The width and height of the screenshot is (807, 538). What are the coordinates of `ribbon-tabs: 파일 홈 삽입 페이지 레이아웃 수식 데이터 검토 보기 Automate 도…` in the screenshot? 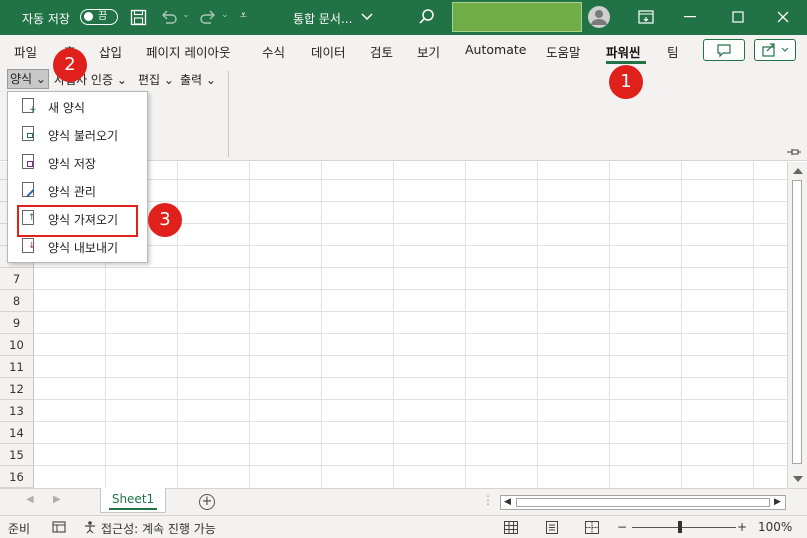 It's located at (403, 50).